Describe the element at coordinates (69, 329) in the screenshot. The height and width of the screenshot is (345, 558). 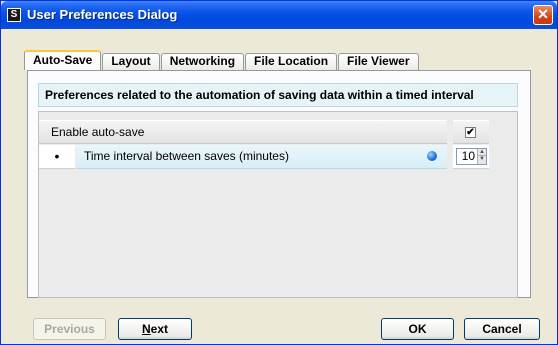
I see `previous-button: Previous` at that location.